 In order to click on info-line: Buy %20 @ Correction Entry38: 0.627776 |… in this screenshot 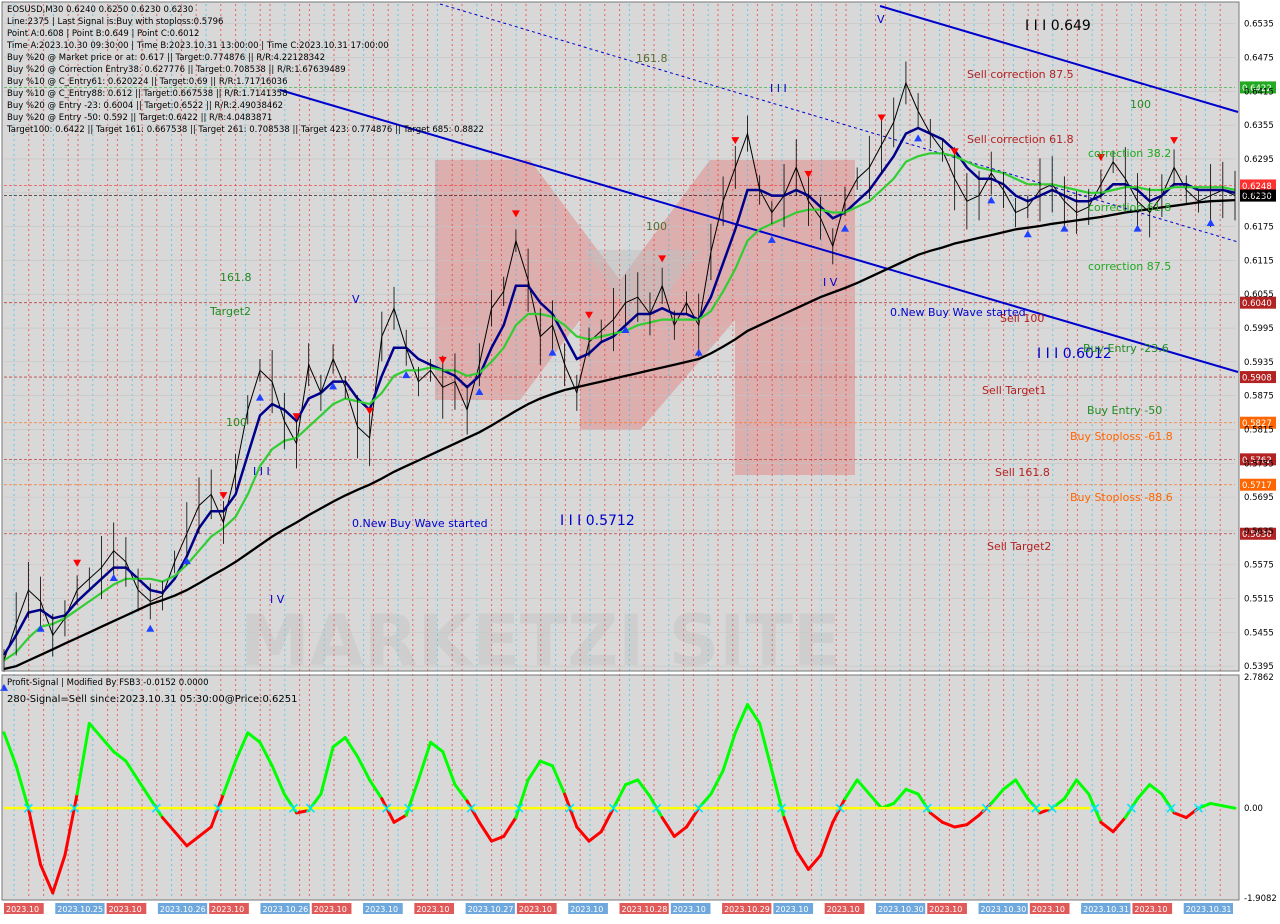, I will do `click(176, 70)`.